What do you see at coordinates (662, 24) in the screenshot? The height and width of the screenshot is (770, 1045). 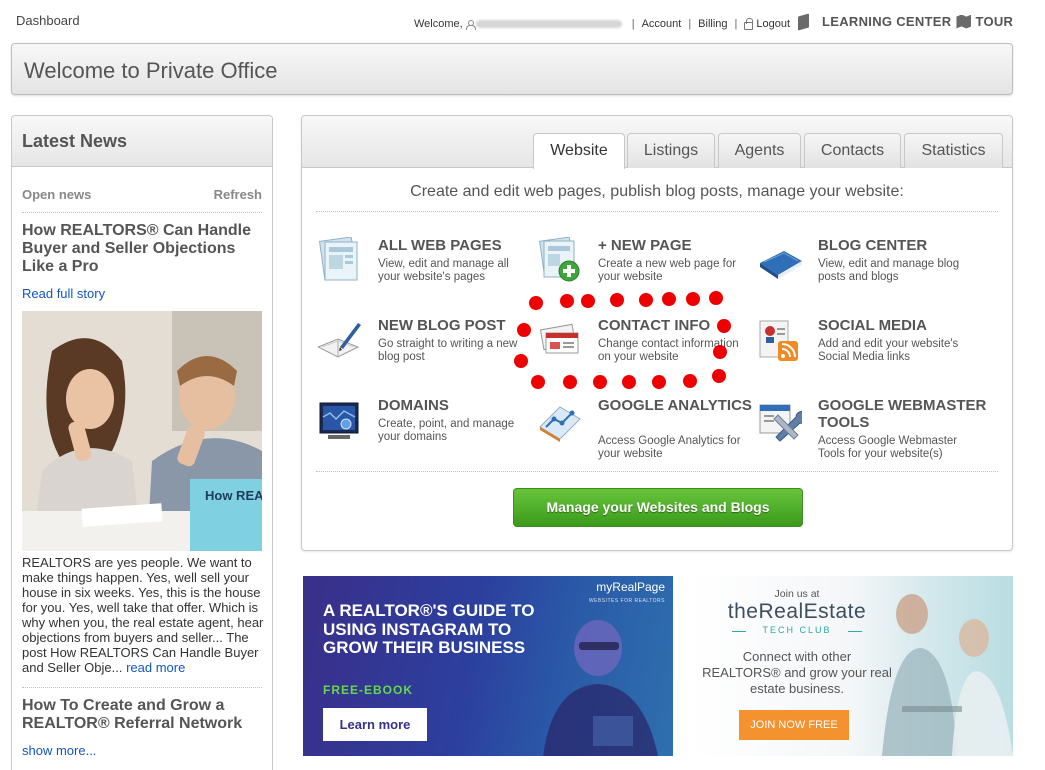 I see `account-link: Account` at bounding box center [662, 24].